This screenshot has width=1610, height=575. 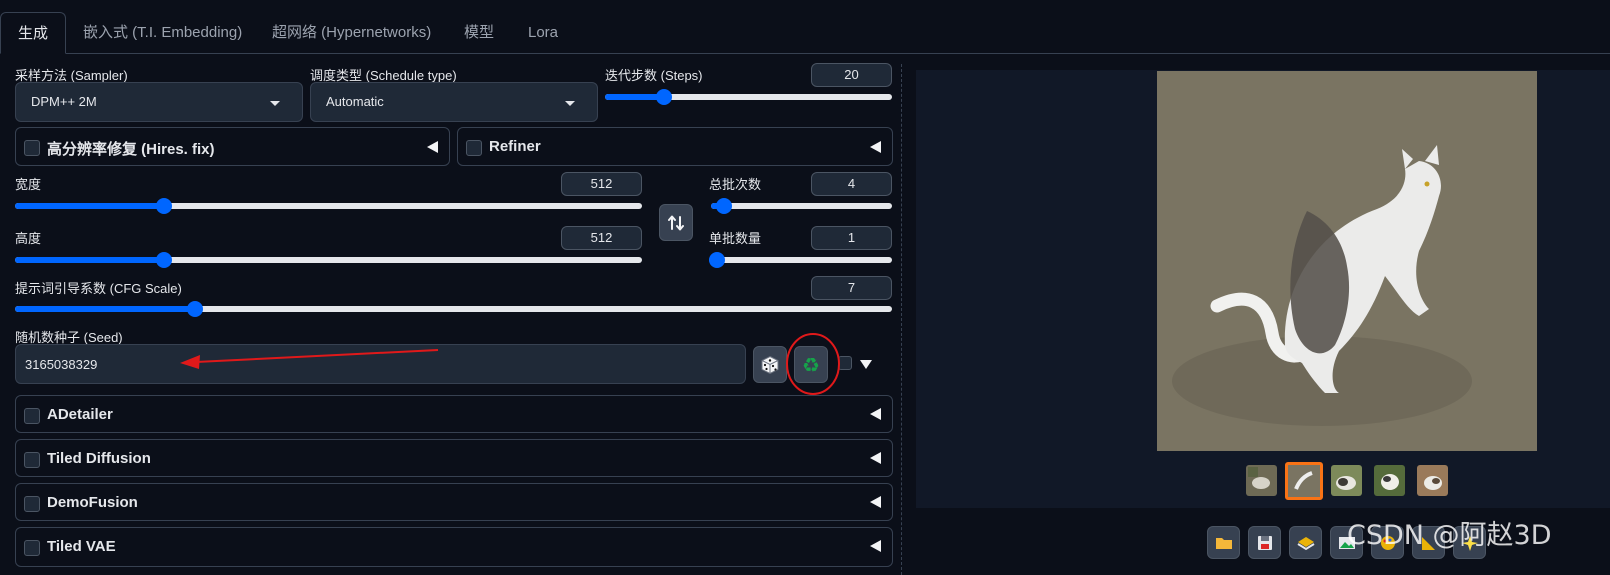 I want to click on annotation-arrow-line, so click(x=317, y=356).